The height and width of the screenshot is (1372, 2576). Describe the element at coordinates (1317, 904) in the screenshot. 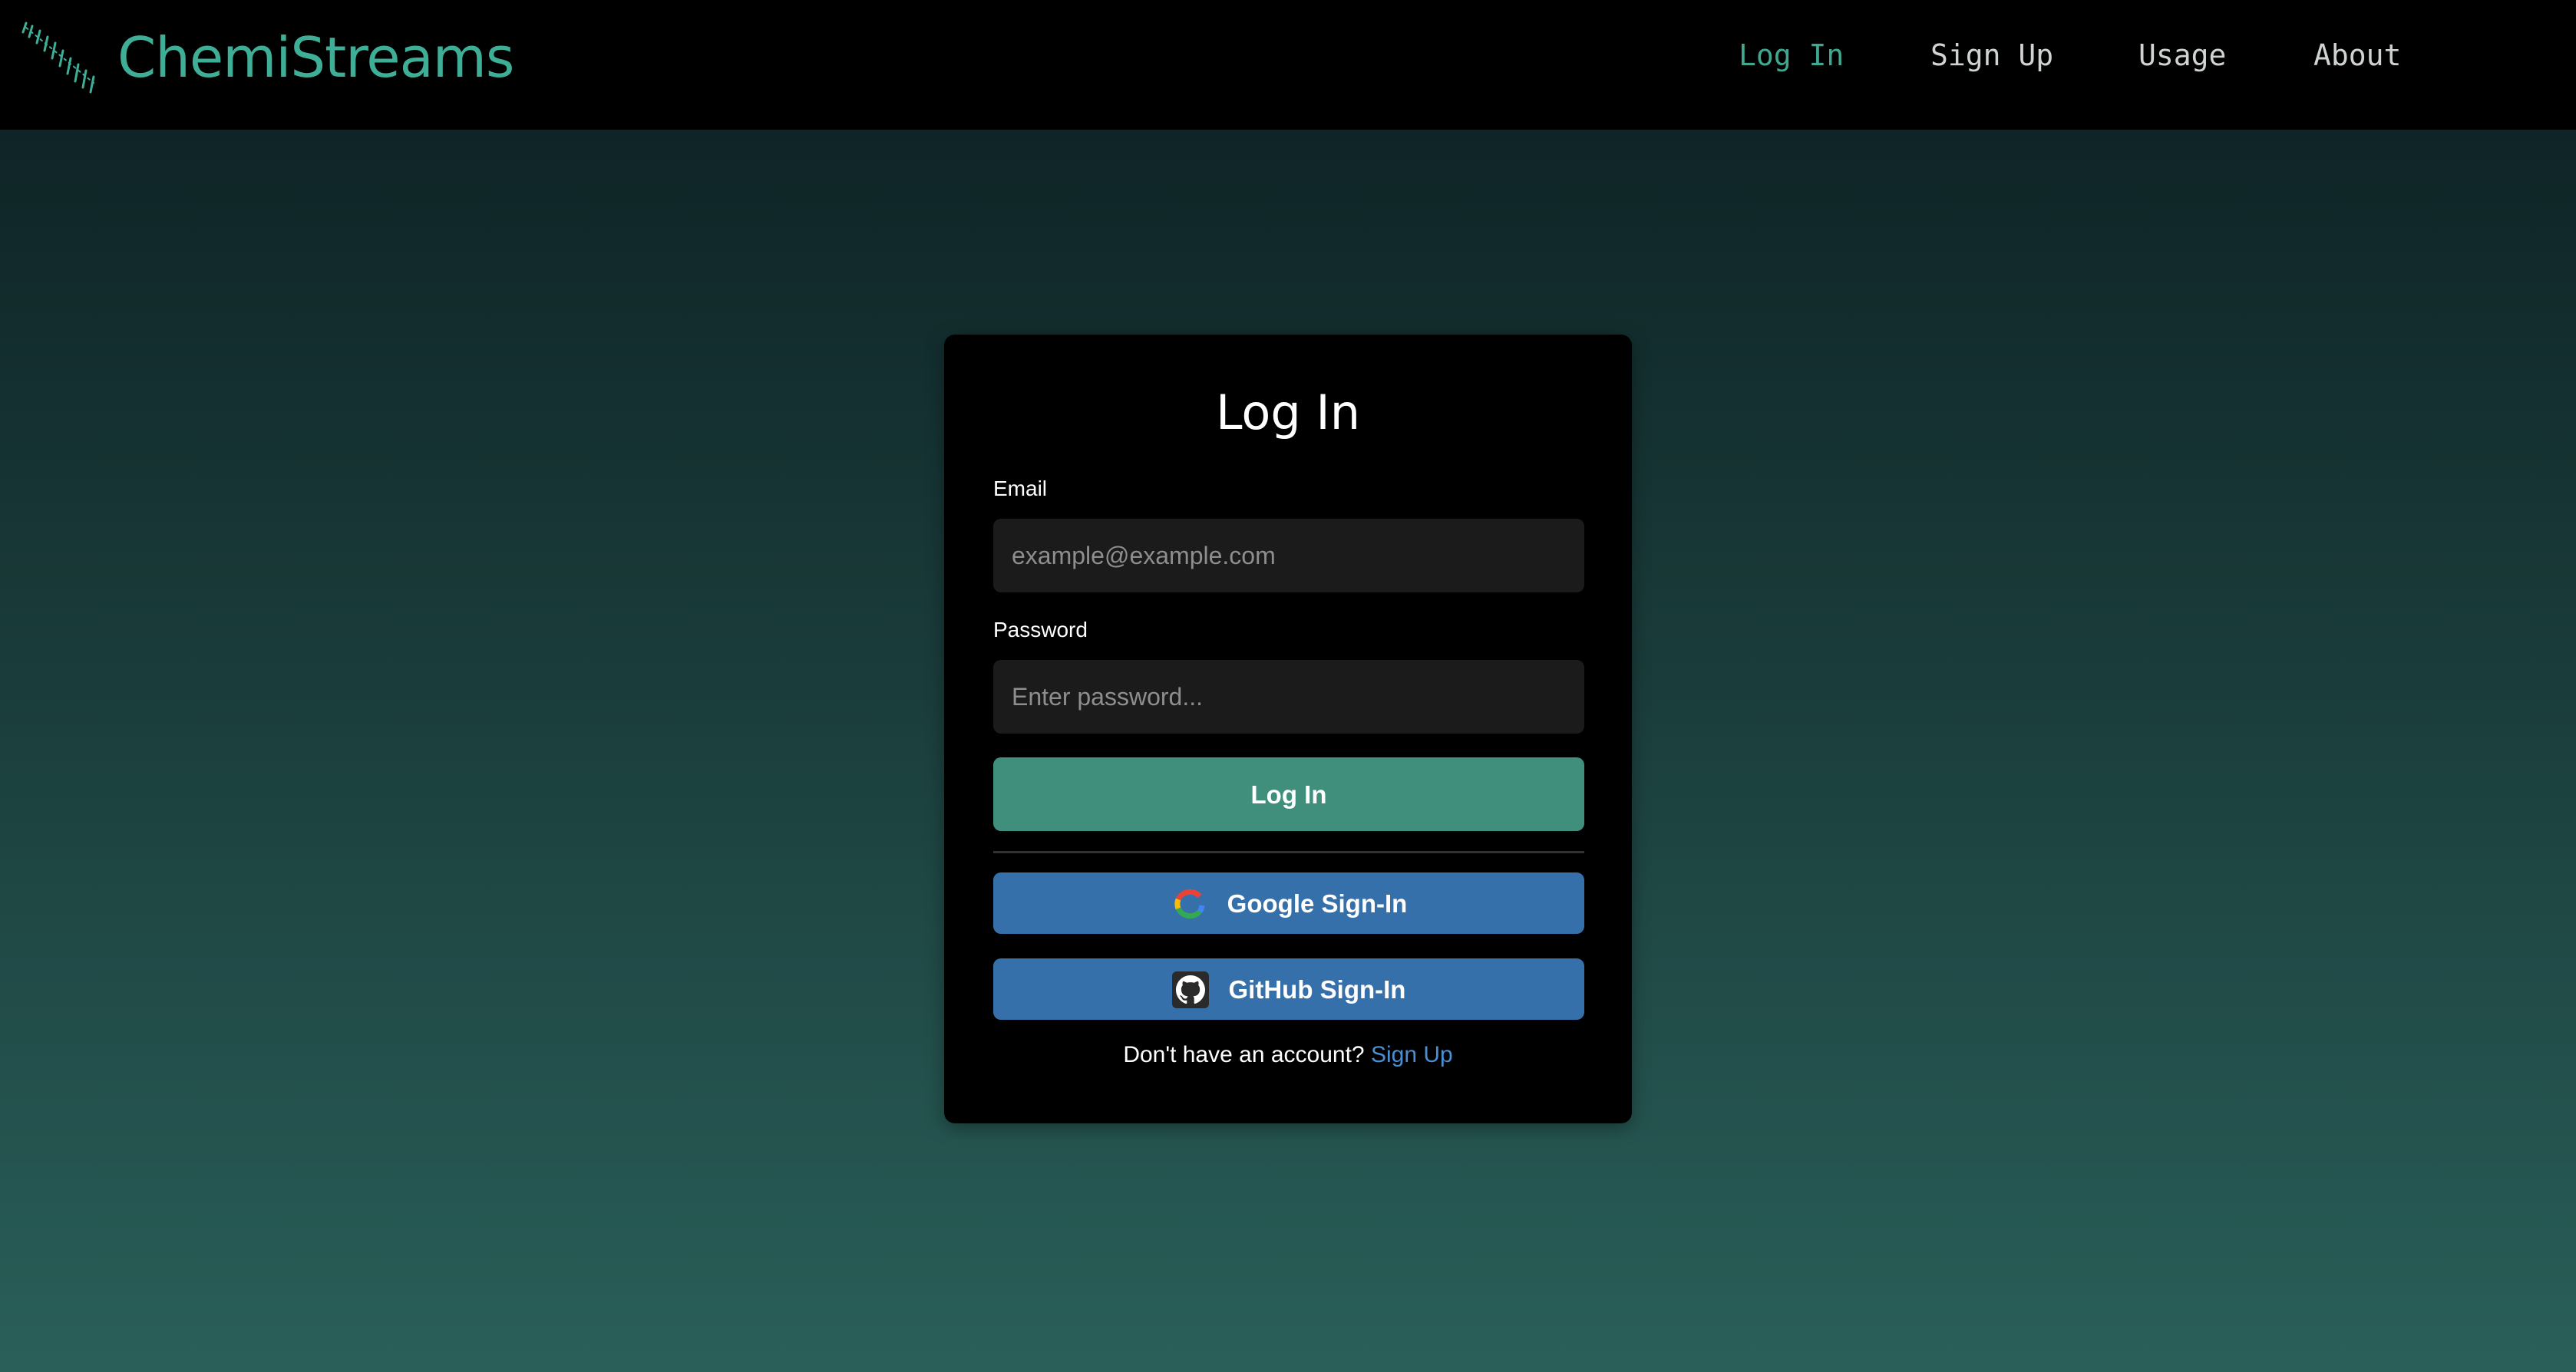

I see `google-signin-label: Google Sign-In` at that location.